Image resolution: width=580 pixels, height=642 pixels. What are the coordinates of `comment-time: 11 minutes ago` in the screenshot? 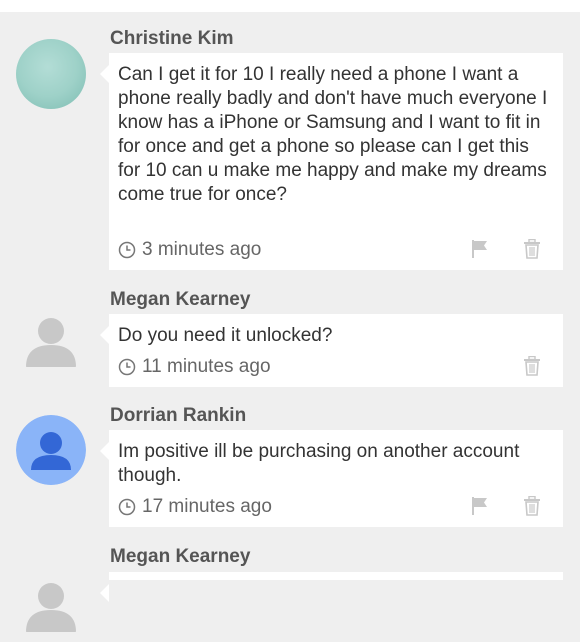 It's located at (206, 366).